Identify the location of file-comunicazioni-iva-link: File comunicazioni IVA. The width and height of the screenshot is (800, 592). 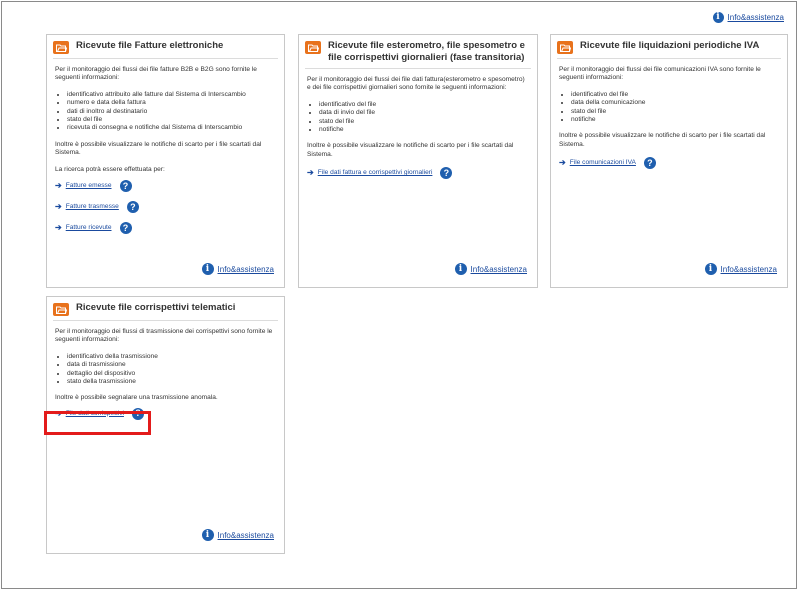
(603, 163).